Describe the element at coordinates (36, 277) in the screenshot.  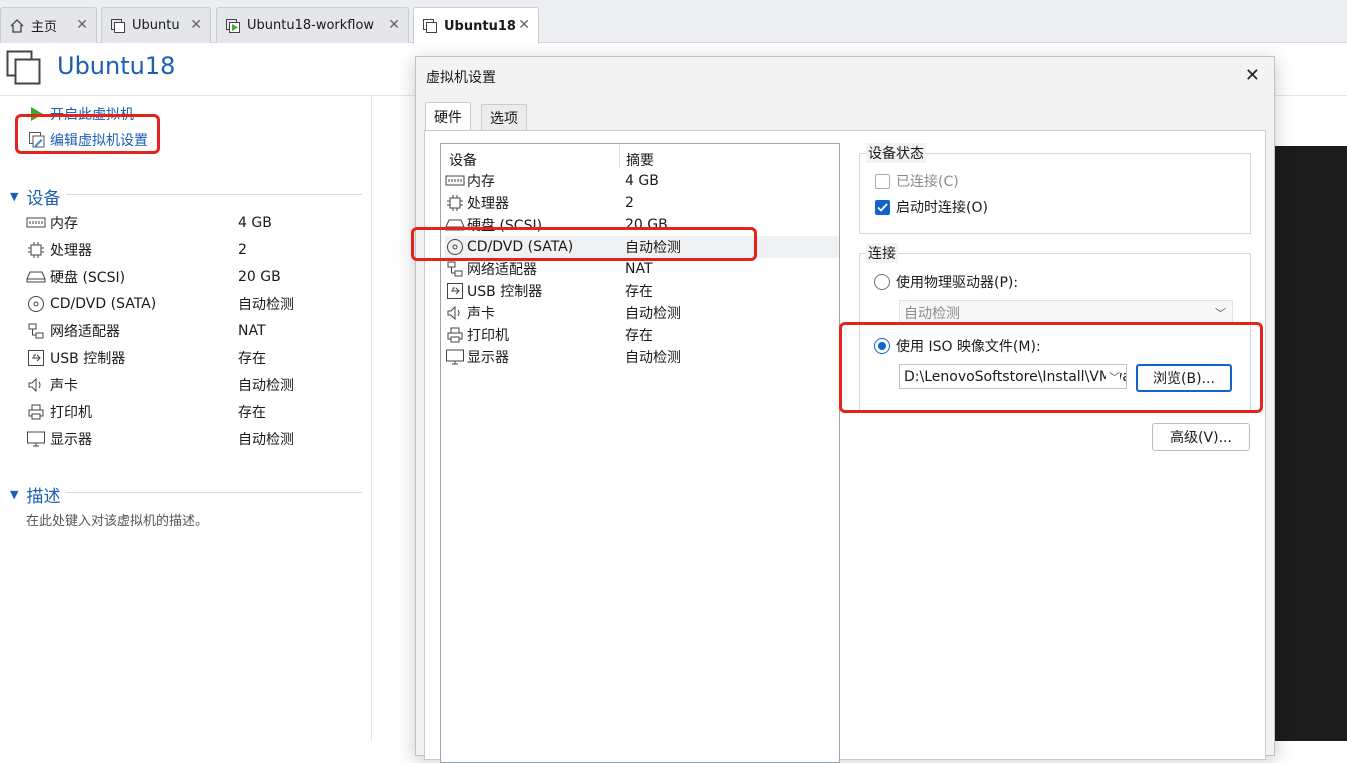
I see `harddisk-icon` at that location.